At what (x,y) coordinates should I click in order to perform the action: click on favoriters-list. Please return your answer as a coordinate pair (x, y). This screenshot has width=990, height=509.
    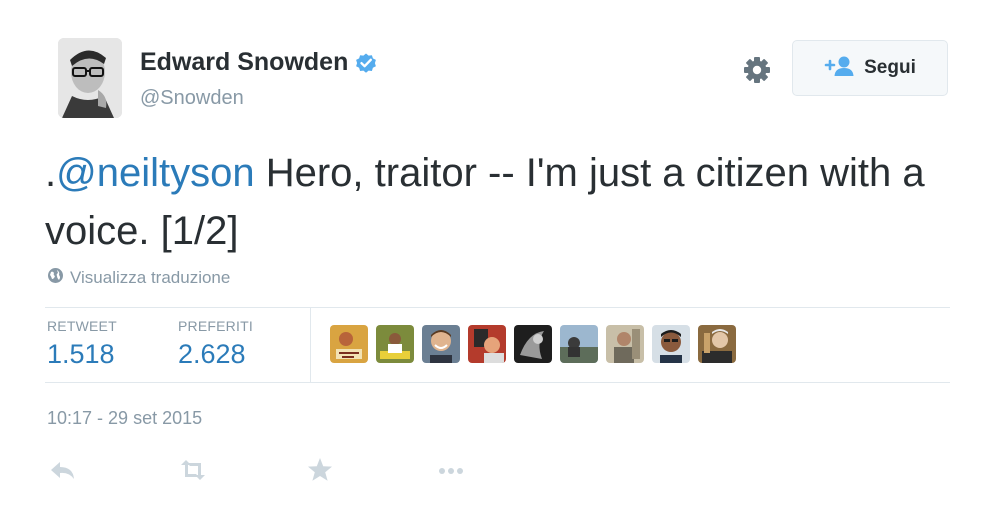
    Looking at the image, I should click on (537, 344).